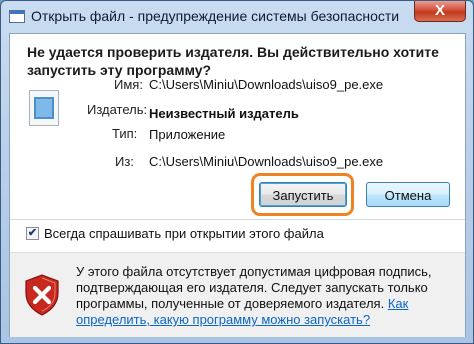 This screenshot has width=474, height=344. I want to click on application-icon, so click(17, 16).